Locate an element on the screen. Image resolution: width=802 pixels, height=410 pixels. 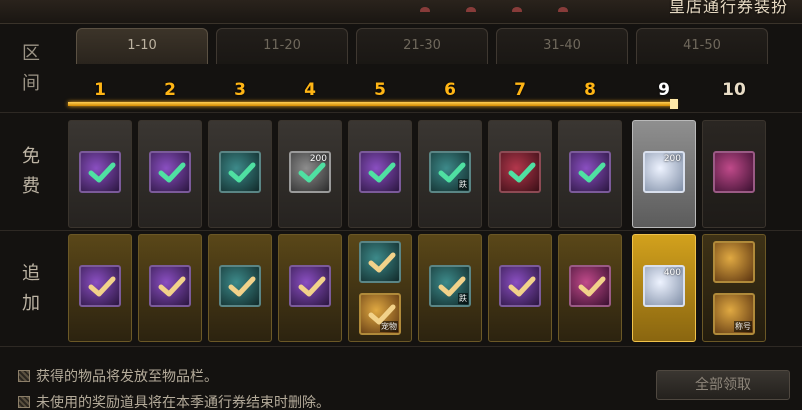
title-scroll-icon: 称号 is located at coordinates (734, 314).